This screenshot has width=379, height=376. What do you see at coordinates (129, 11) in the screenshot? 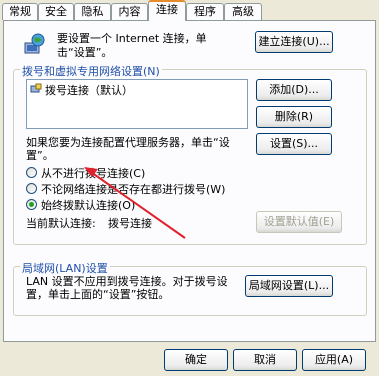
I see `tab-content: 内容` at bounding box center [129, 11].